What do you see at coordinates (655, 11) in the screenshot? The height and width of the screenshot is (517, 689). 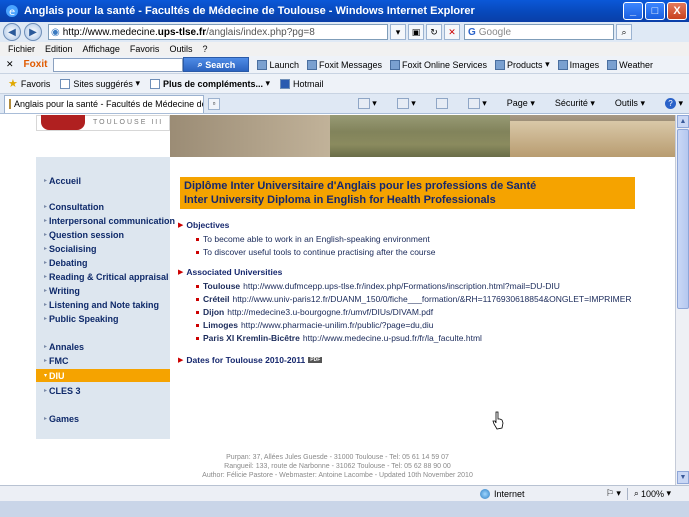 I see `maximize-button: □` at bounding box center [655, 11].